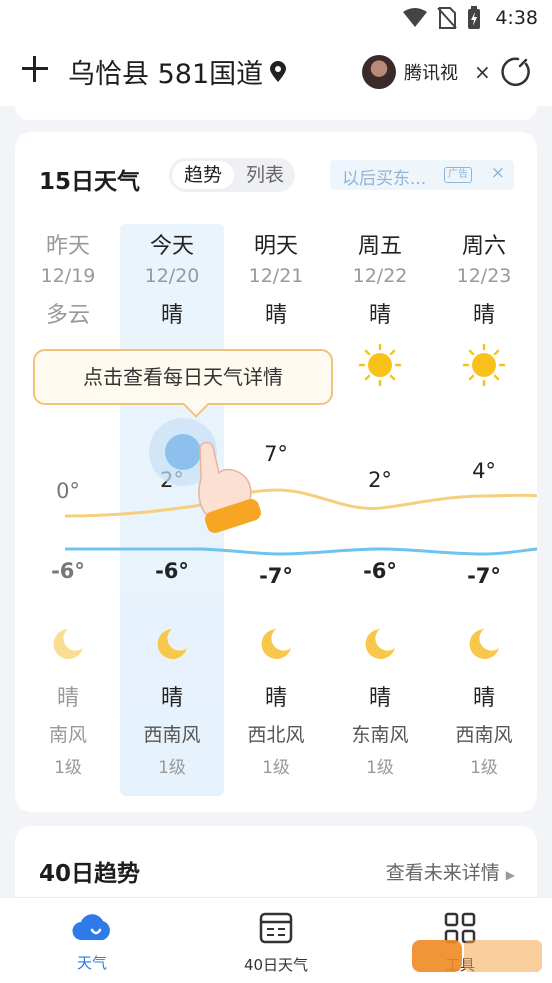  I want to click on day-name: 周六, so click(483, 246).